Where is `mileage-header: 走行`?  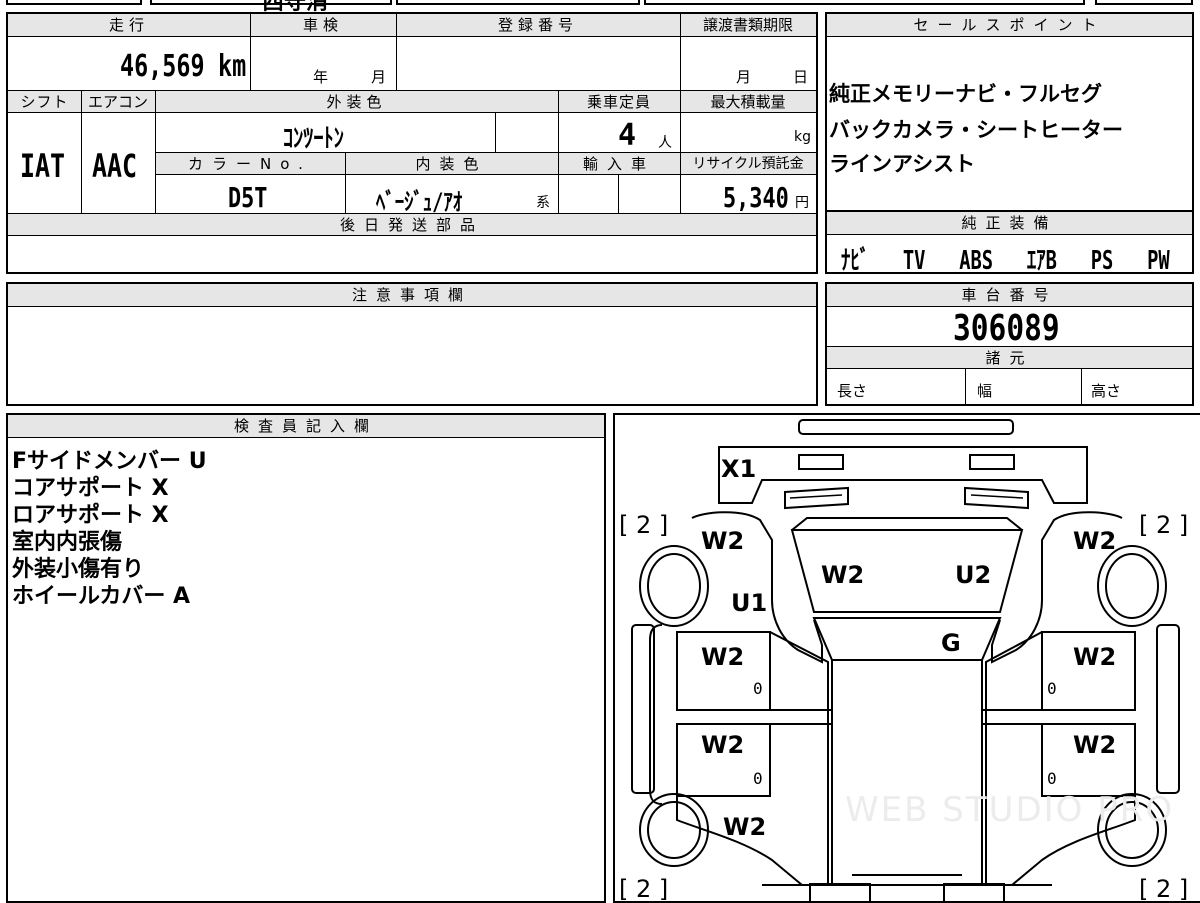 mileage-header: 走行 is located at coordinates (129, 25).